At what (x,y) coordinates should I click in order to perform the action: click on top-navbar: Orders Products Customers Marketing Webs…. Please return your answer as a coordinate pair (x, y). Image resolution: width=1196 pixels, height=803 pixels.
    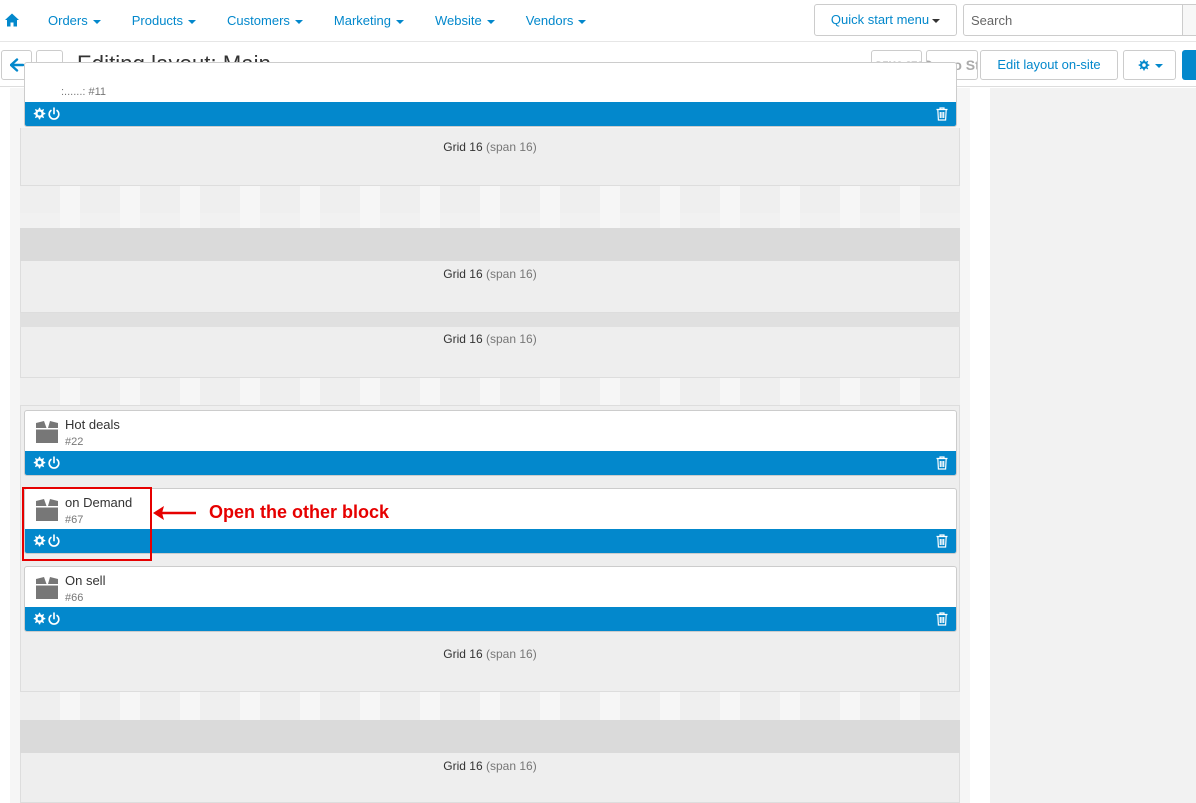
    Looking at the image, I should click on (598, 21).